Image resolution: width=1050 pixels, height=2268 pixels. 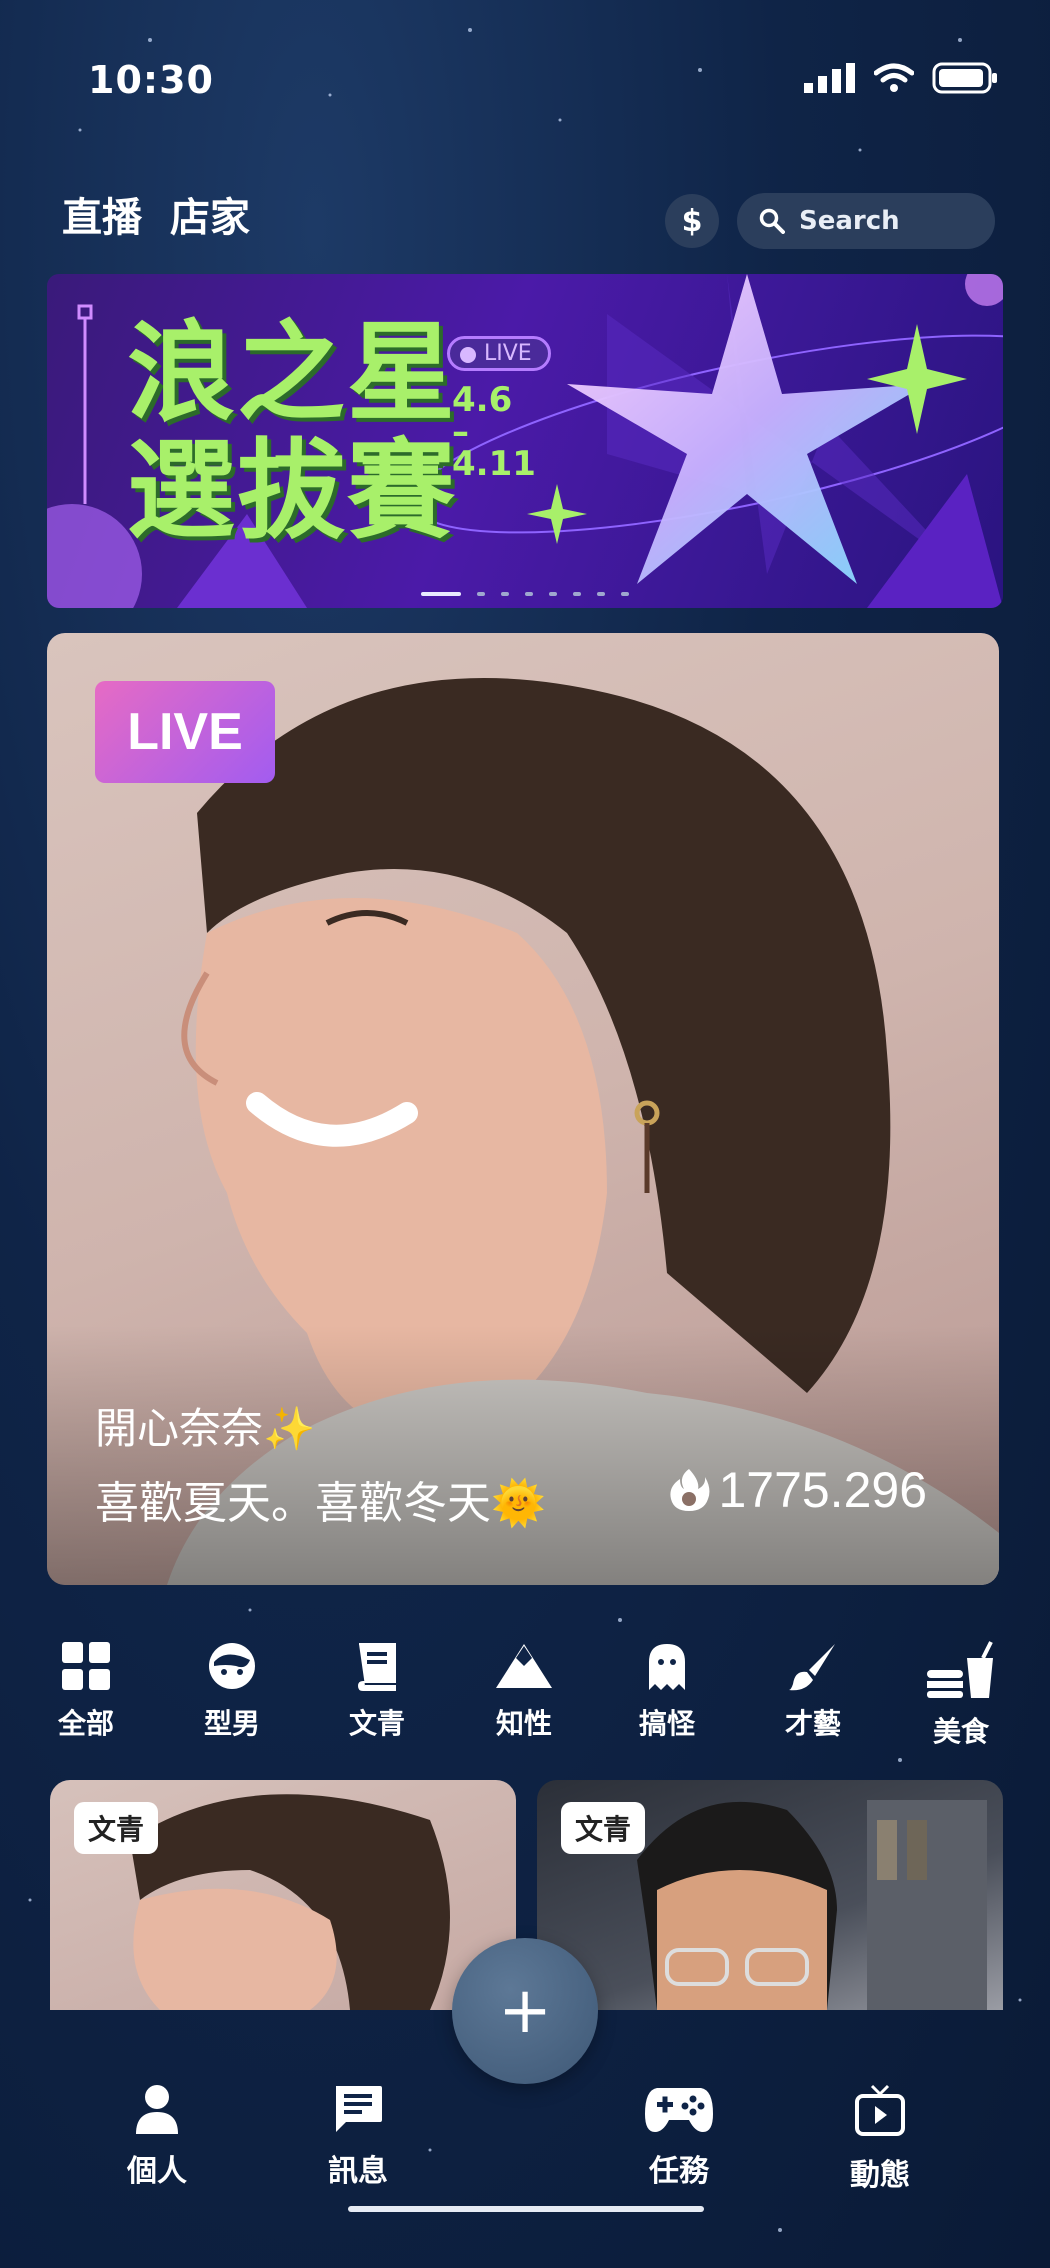 I want to click on message-icon, so click(x=359, y=2109).